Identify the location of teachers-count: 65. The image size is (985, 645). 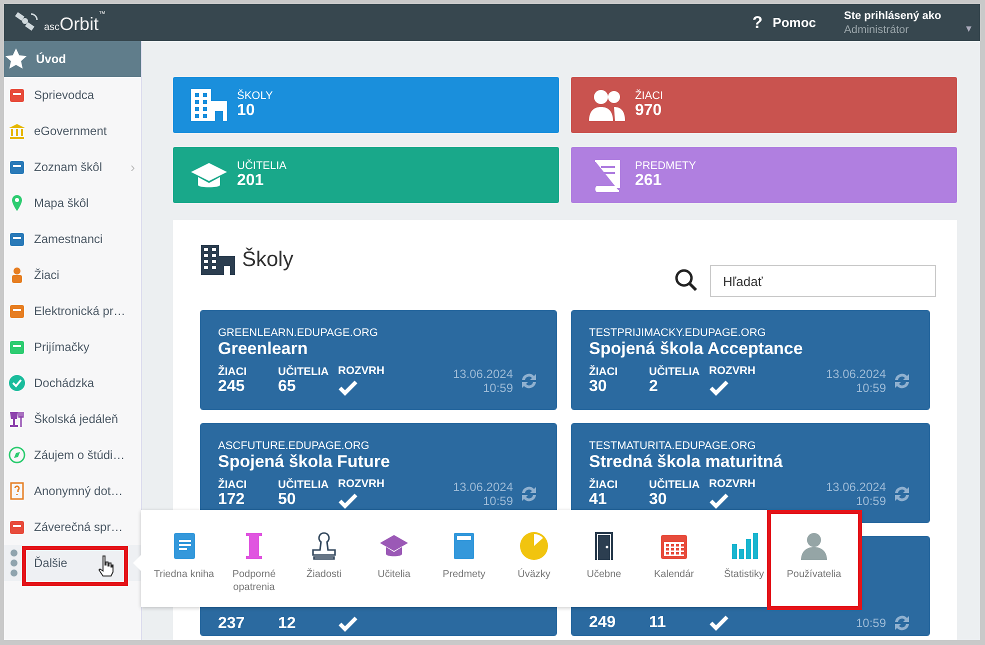
(287, 387).